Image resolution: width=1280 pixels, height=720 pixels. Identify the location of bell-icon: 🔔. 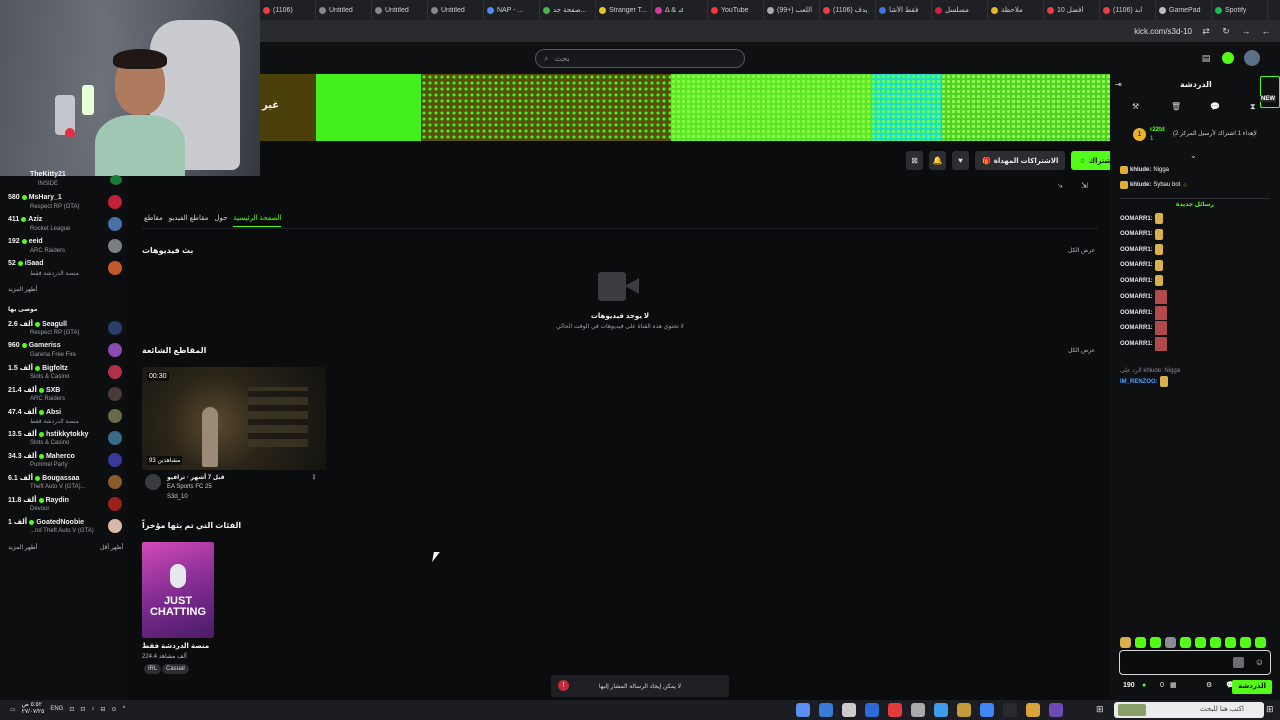
(937, 160).